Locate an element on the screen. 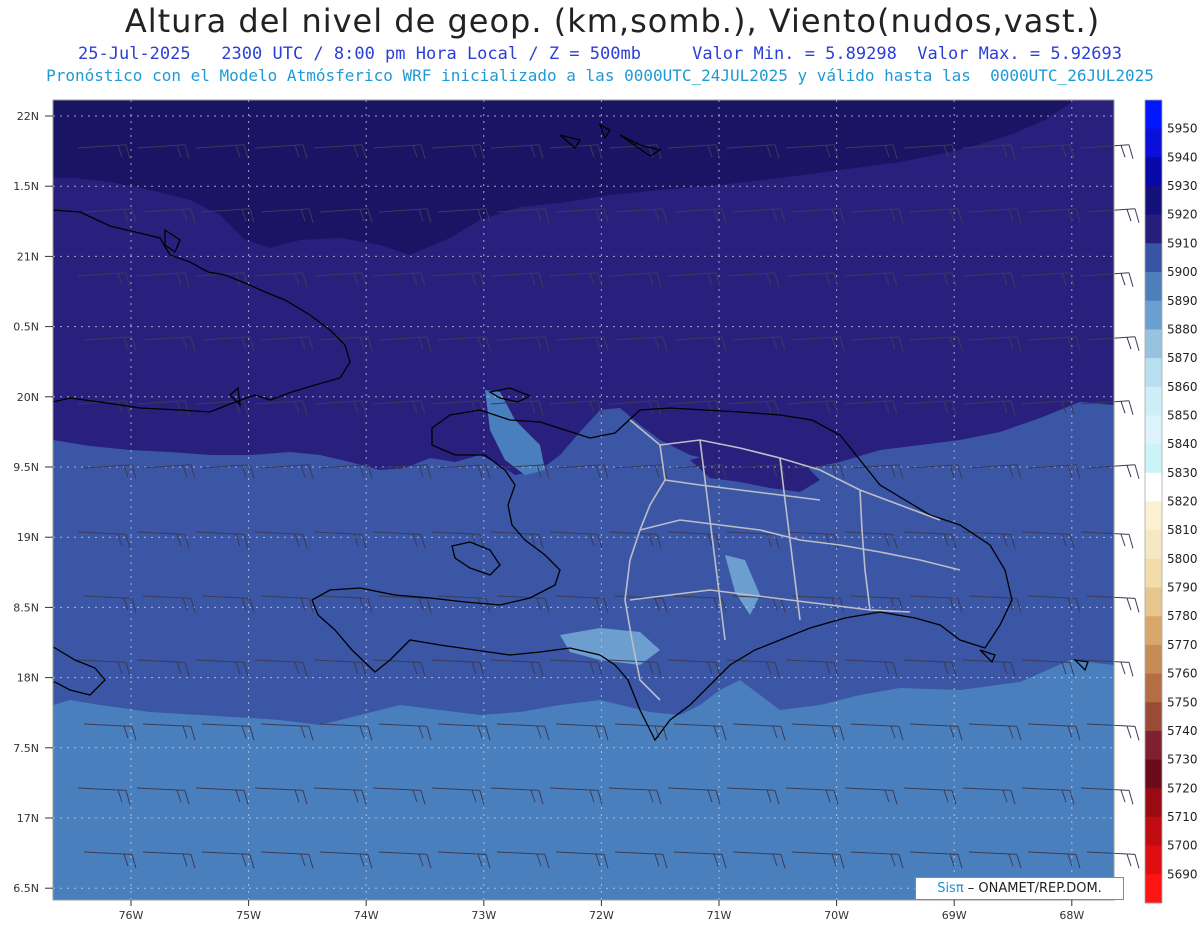 Image resolution: width=1200 pixels, height=931 pixels. colorbar-label: 5780 is located at coordinates (1182, 616).